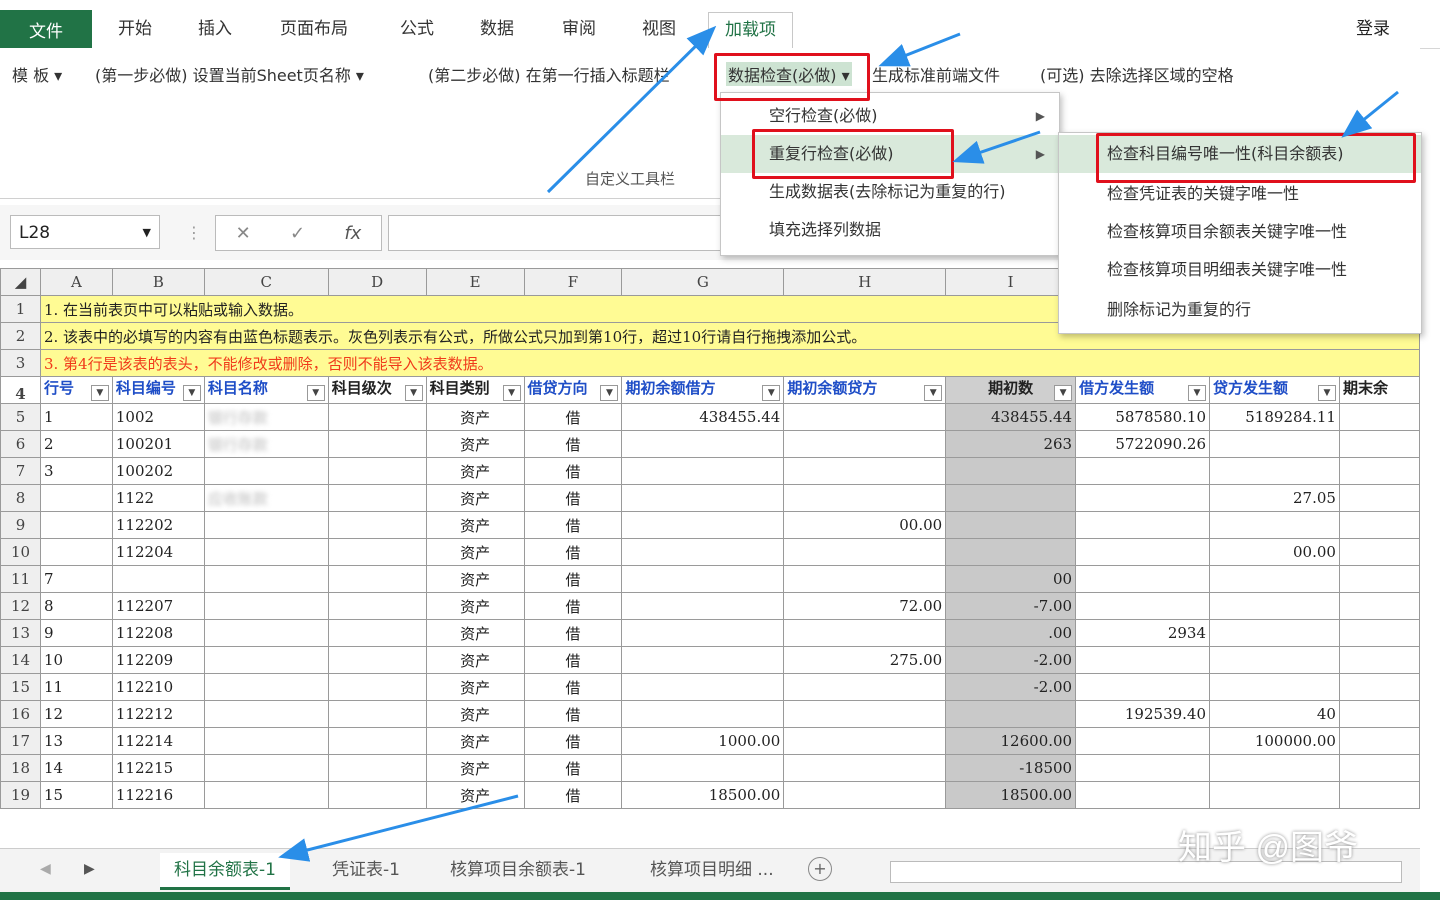  Describe the element at coordinates (20, 309) in the screenshot. I see `row-header: 1` at that location.